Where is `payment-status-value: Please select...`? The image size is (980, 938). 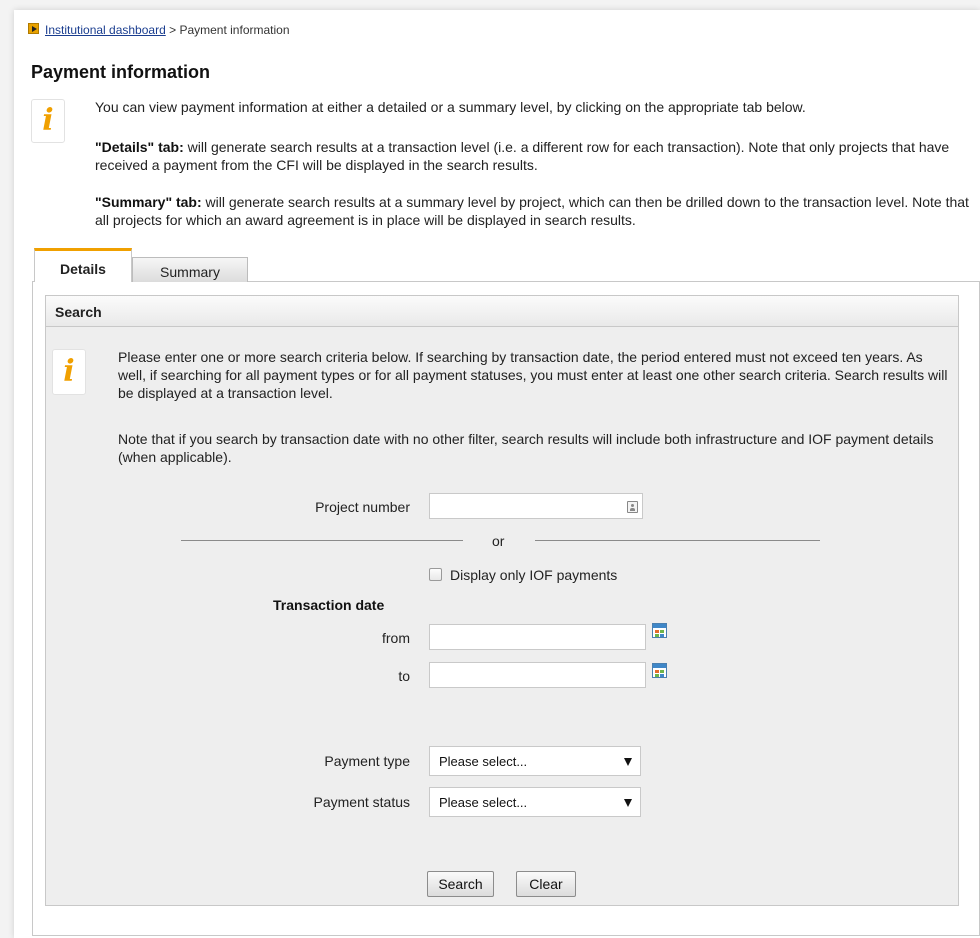 payment-status-value: Please select... is located at coordinates (483, 802).